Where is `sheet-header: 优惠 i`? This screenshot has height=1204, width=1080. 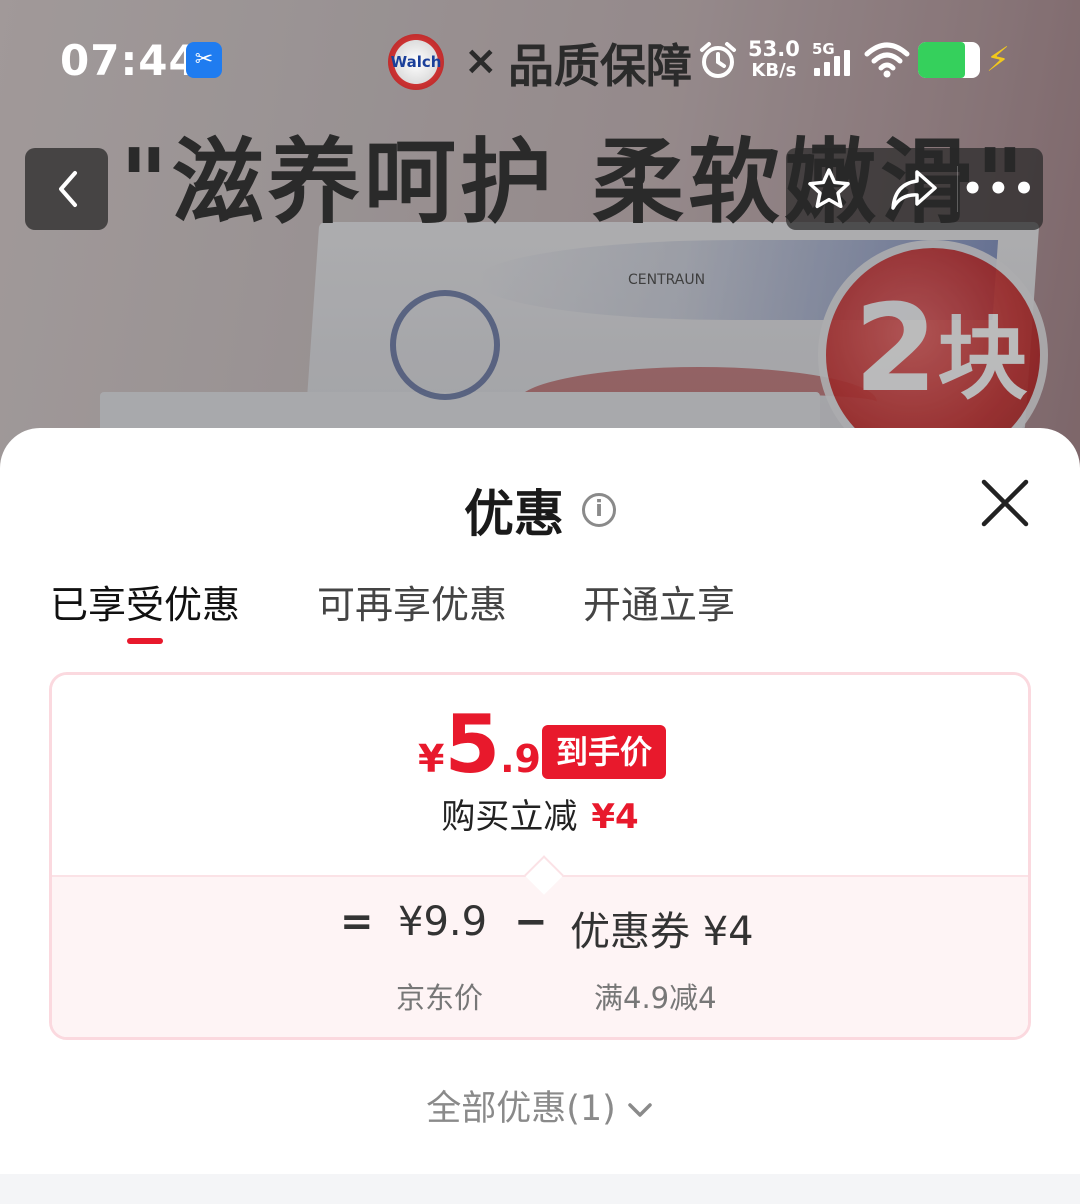
sheet-header: 优惠 i is located at coordinates (540, 510).